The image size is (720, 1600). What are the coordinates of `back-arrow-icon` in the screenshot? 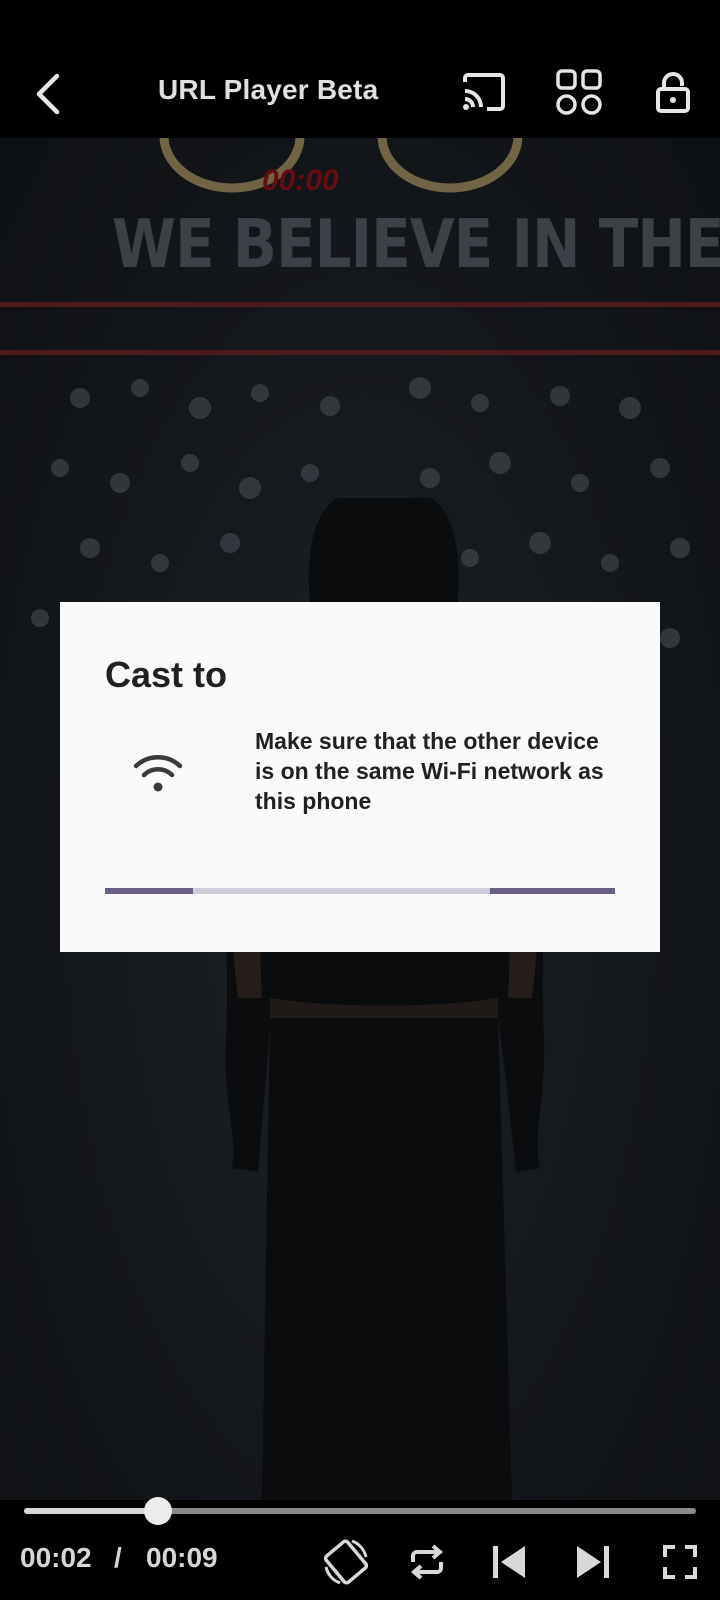 It's located at (48, 94).